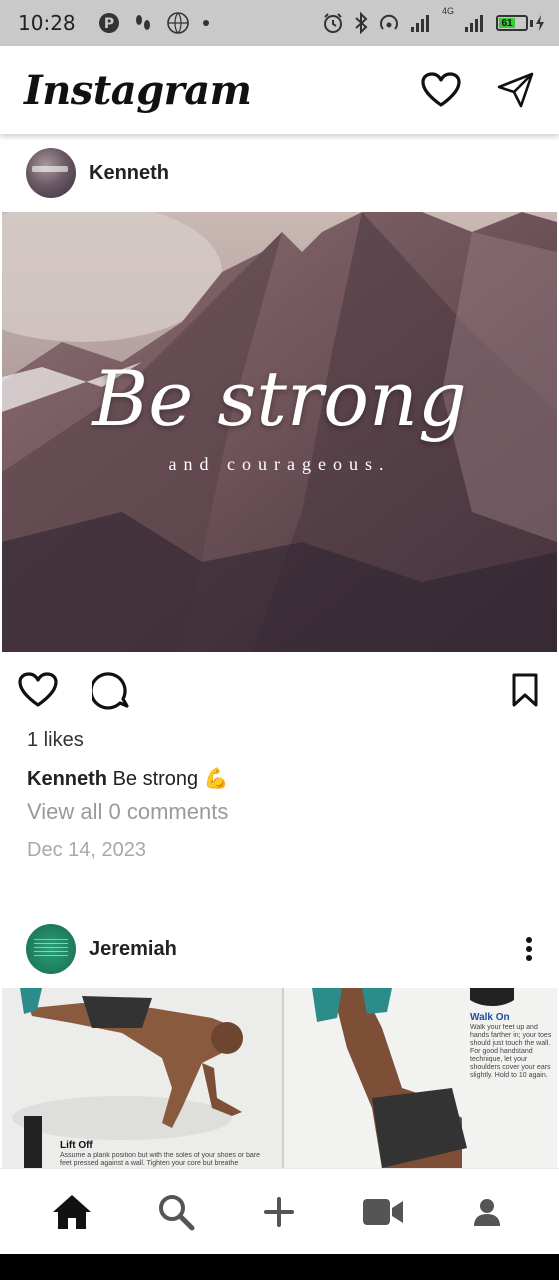  What do you see at coordinates (142, 22) in the screenshot?
I see `footsteps-notification-icon` at bounding box center [142, 22].